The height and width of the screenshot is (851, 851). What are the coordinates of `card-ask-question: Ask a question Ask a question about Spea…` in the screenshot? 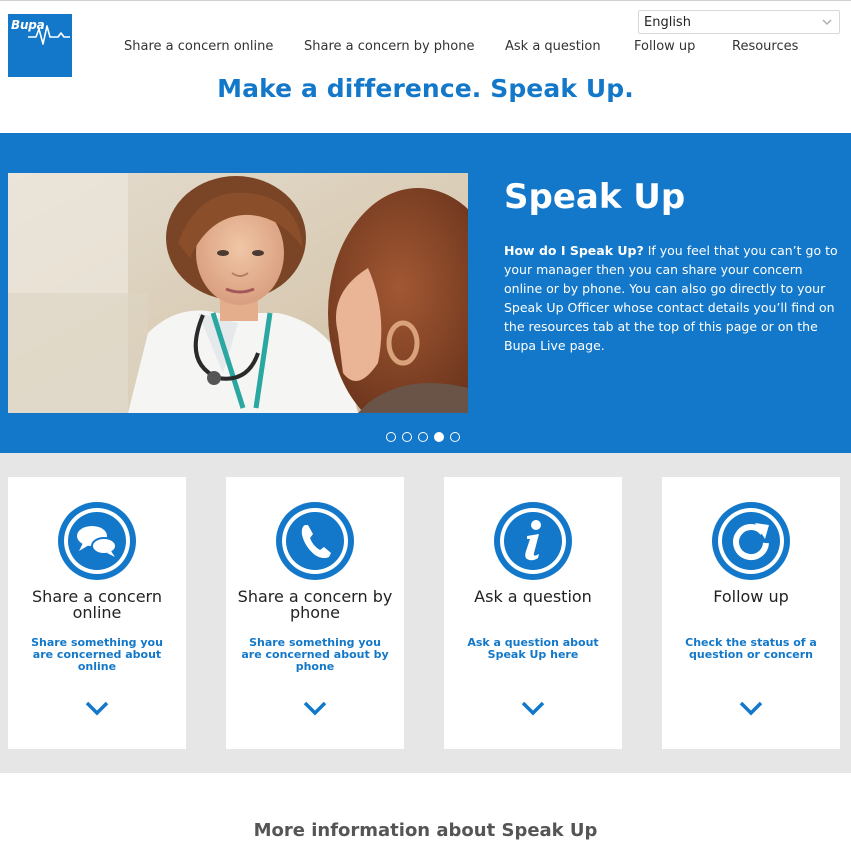 It's located at (533, 613).